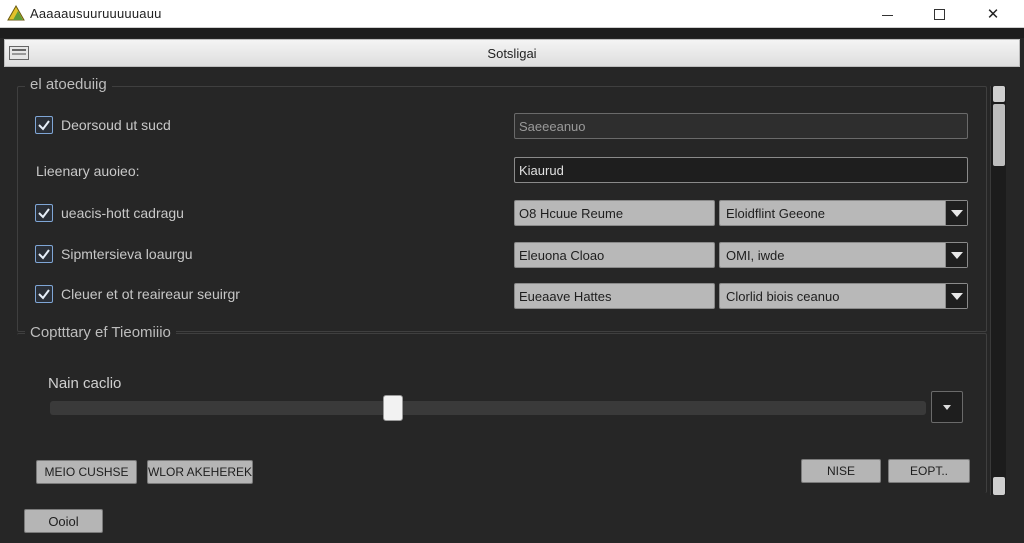 Image resolution: width=1024 pixels, height=543 pixels. What do you see at coordinates (86, 472) in the screenshot?
I see `left-action-button-1: MEIO CUSHSE` at bounding box center [86, 472].